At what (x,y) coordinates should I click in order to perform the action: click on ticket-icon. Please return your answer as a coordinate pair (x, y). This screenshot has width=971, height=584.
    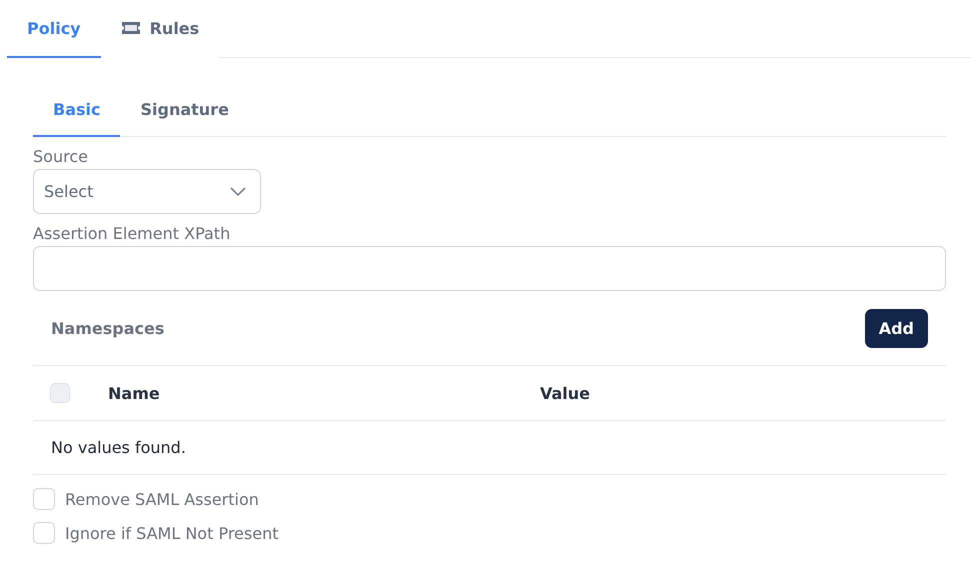
    Looking at the image, I should click on (130, 28).